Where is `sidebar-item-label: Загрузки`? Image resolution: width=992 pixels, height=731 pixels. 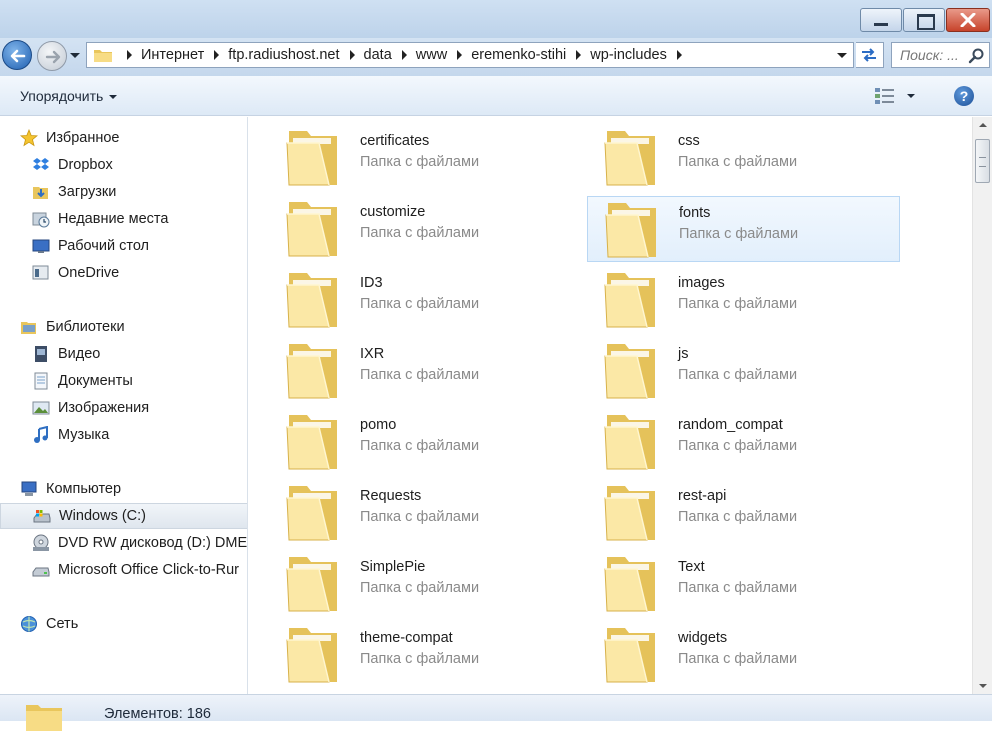 sidebar-item-label: Загрузки is located at coordinates (87, 192).